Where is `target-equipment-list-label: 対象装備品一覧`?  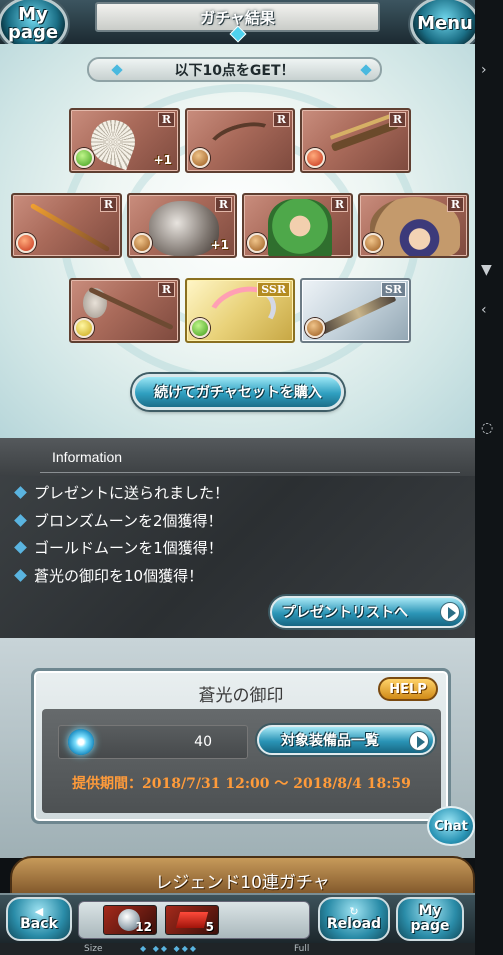 target-equipment-list-label: 対象装備品一覧 is located at coordinates (330, 741).